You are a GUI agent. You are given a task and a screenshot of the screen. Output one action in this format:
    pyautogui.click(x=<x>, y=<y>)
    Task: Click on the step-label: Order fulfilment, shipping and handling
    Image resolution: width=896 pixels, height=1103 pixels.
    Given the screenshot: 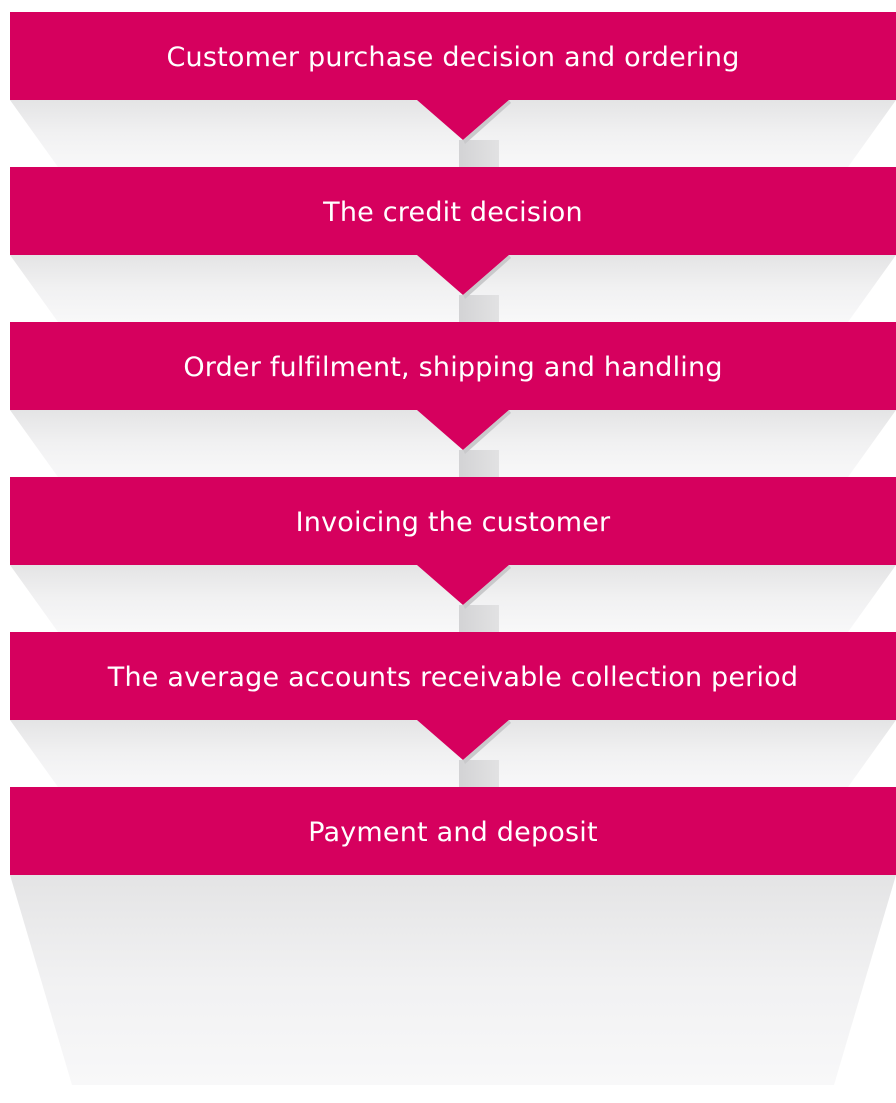 What is the action you would take?
    pyautogui.click(x=453, y=367)
    